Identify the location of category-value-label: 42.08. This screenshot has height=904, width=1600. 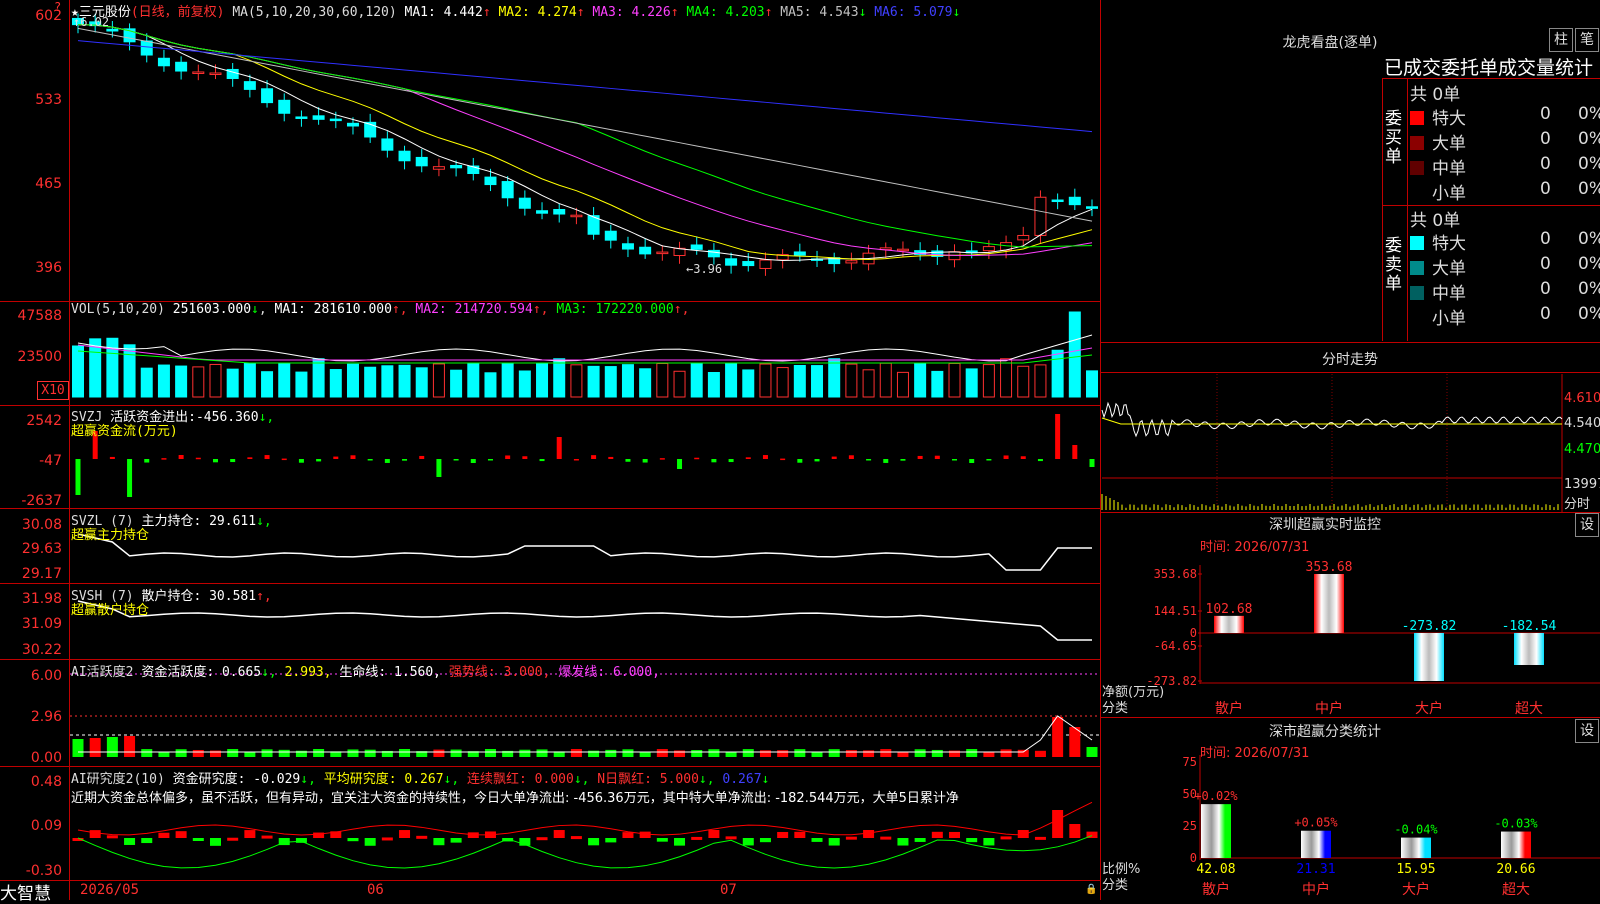
(1215, 869).